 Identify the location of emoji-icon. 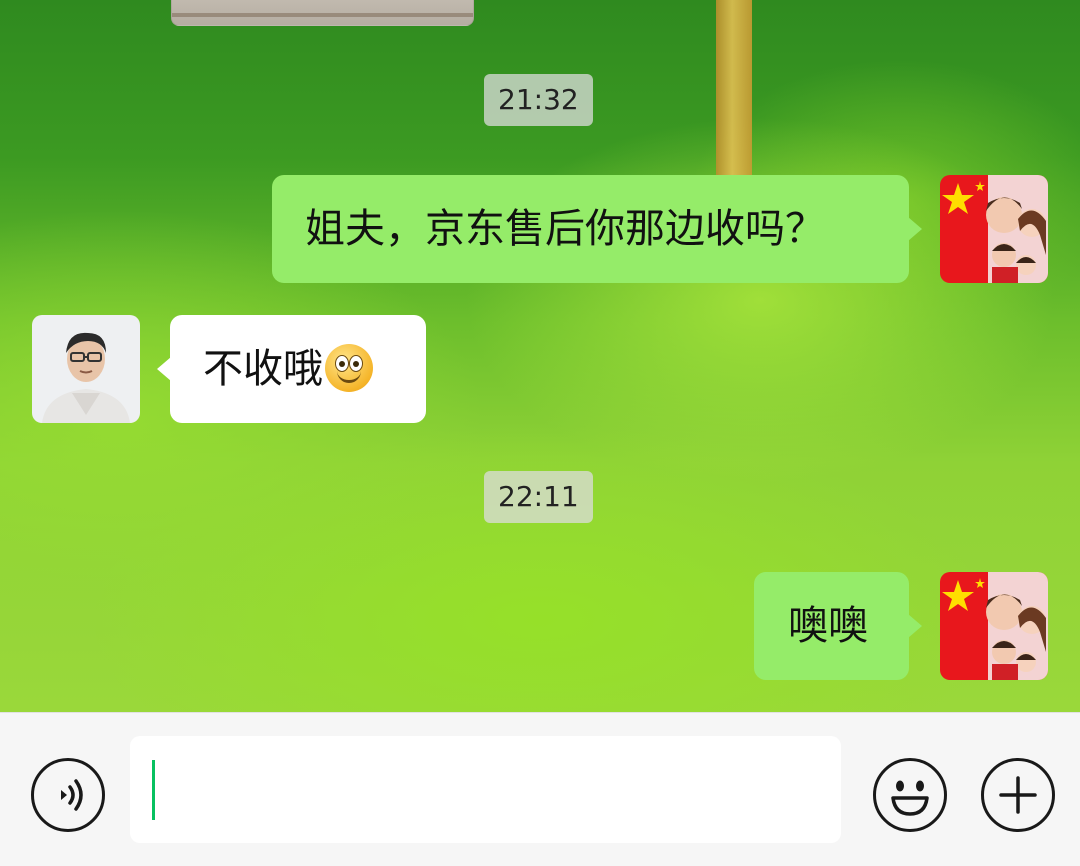
(910, 798).